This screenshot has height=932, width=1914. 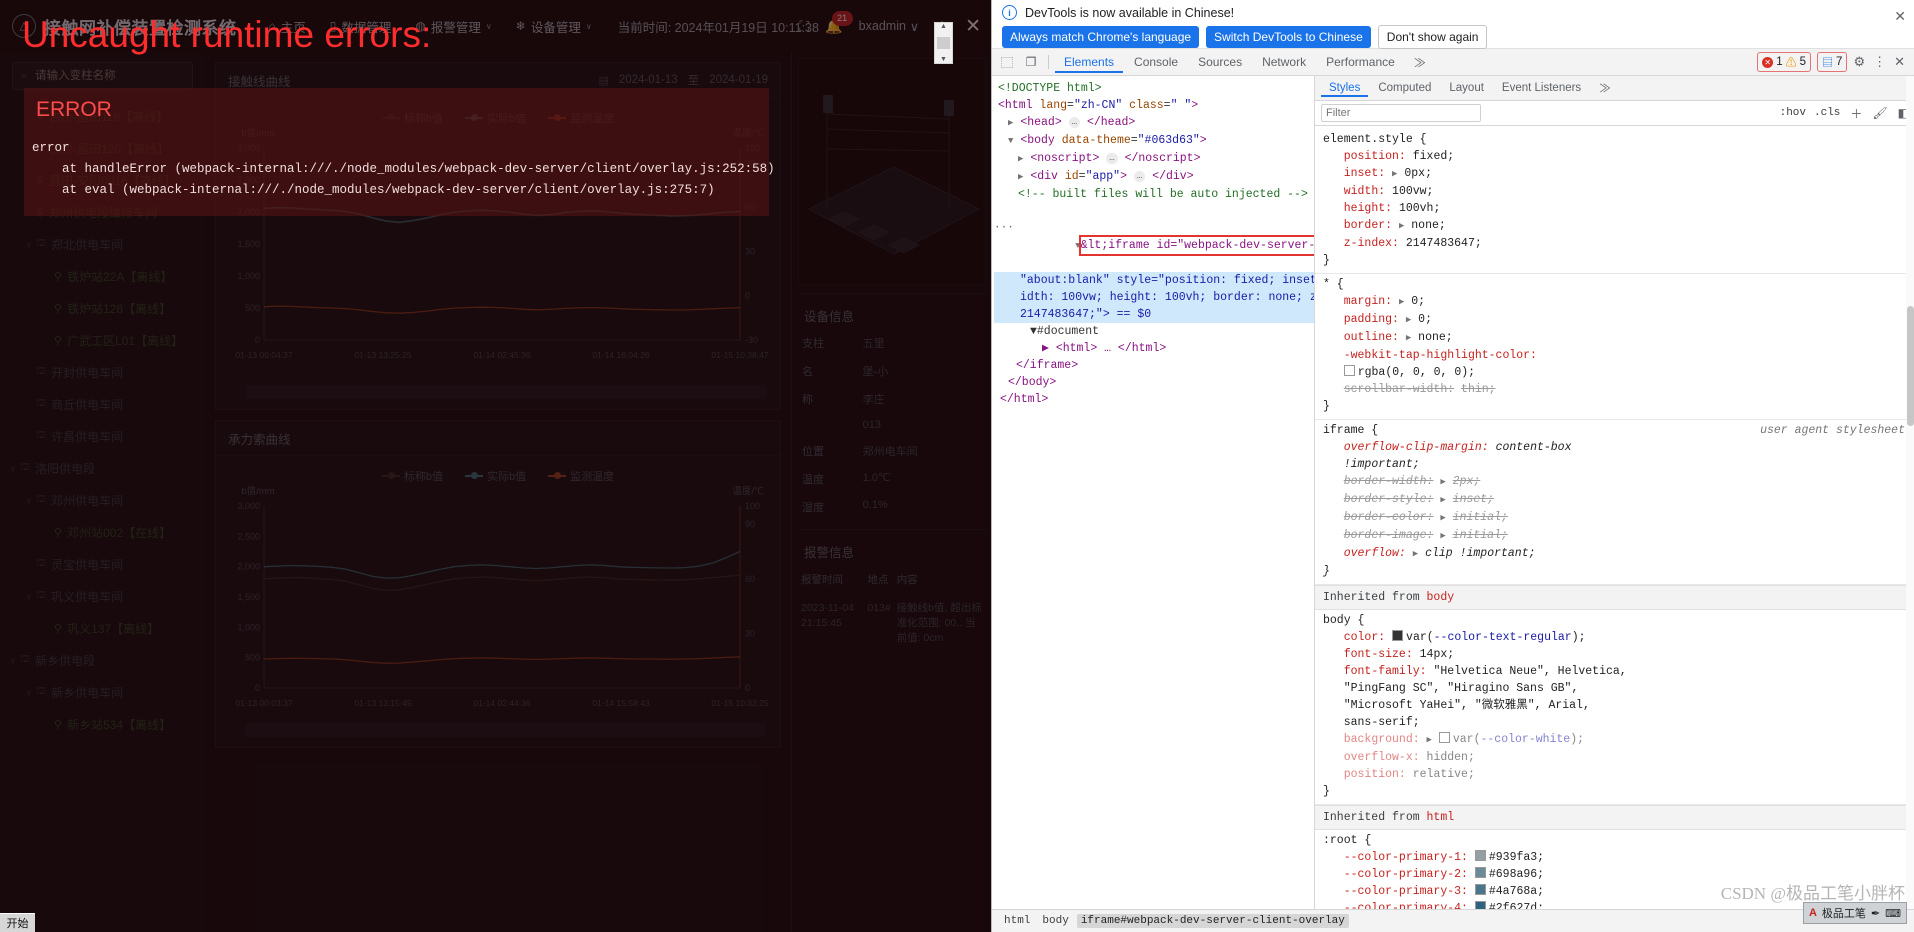 What do you see at coordinates (108, 76) in the screenshot?
I see `search-input` at bounding box center [108, 76].